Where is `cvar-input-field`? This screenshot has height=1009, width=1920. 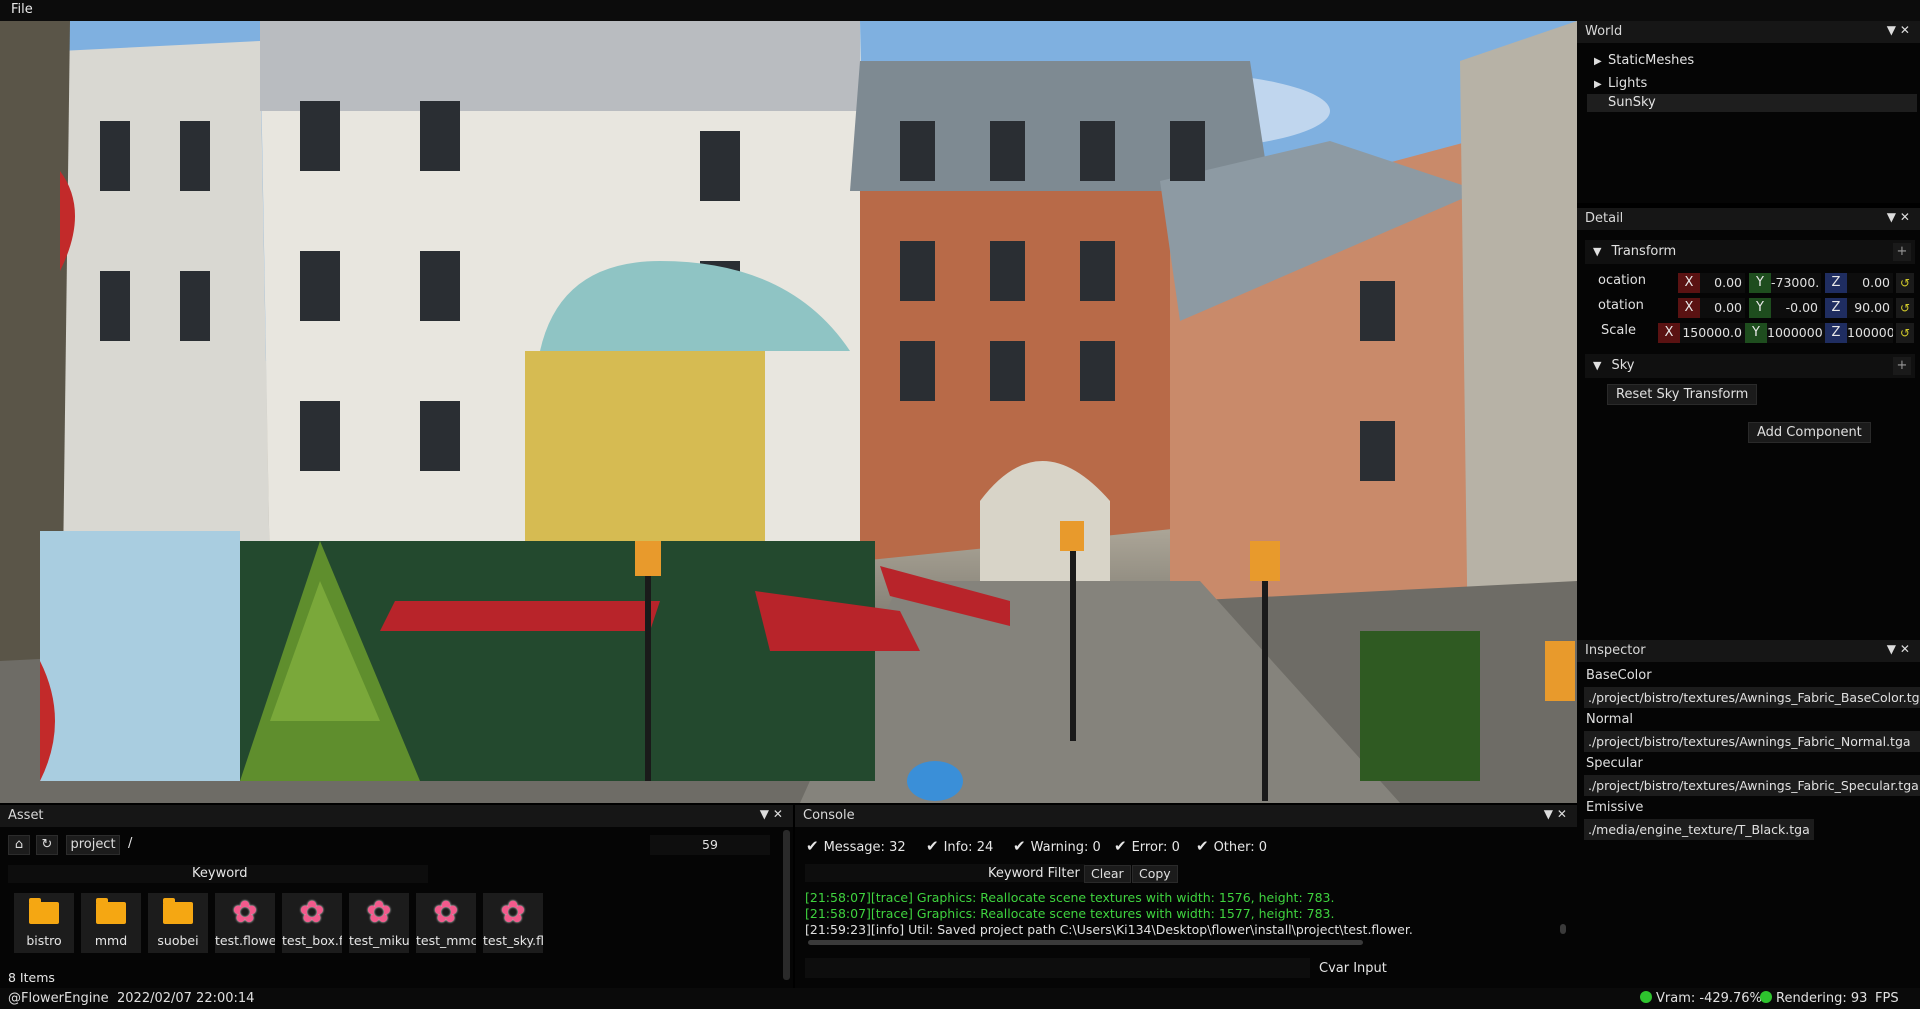 cvar-input-field is located at coordinates (1057, 968).